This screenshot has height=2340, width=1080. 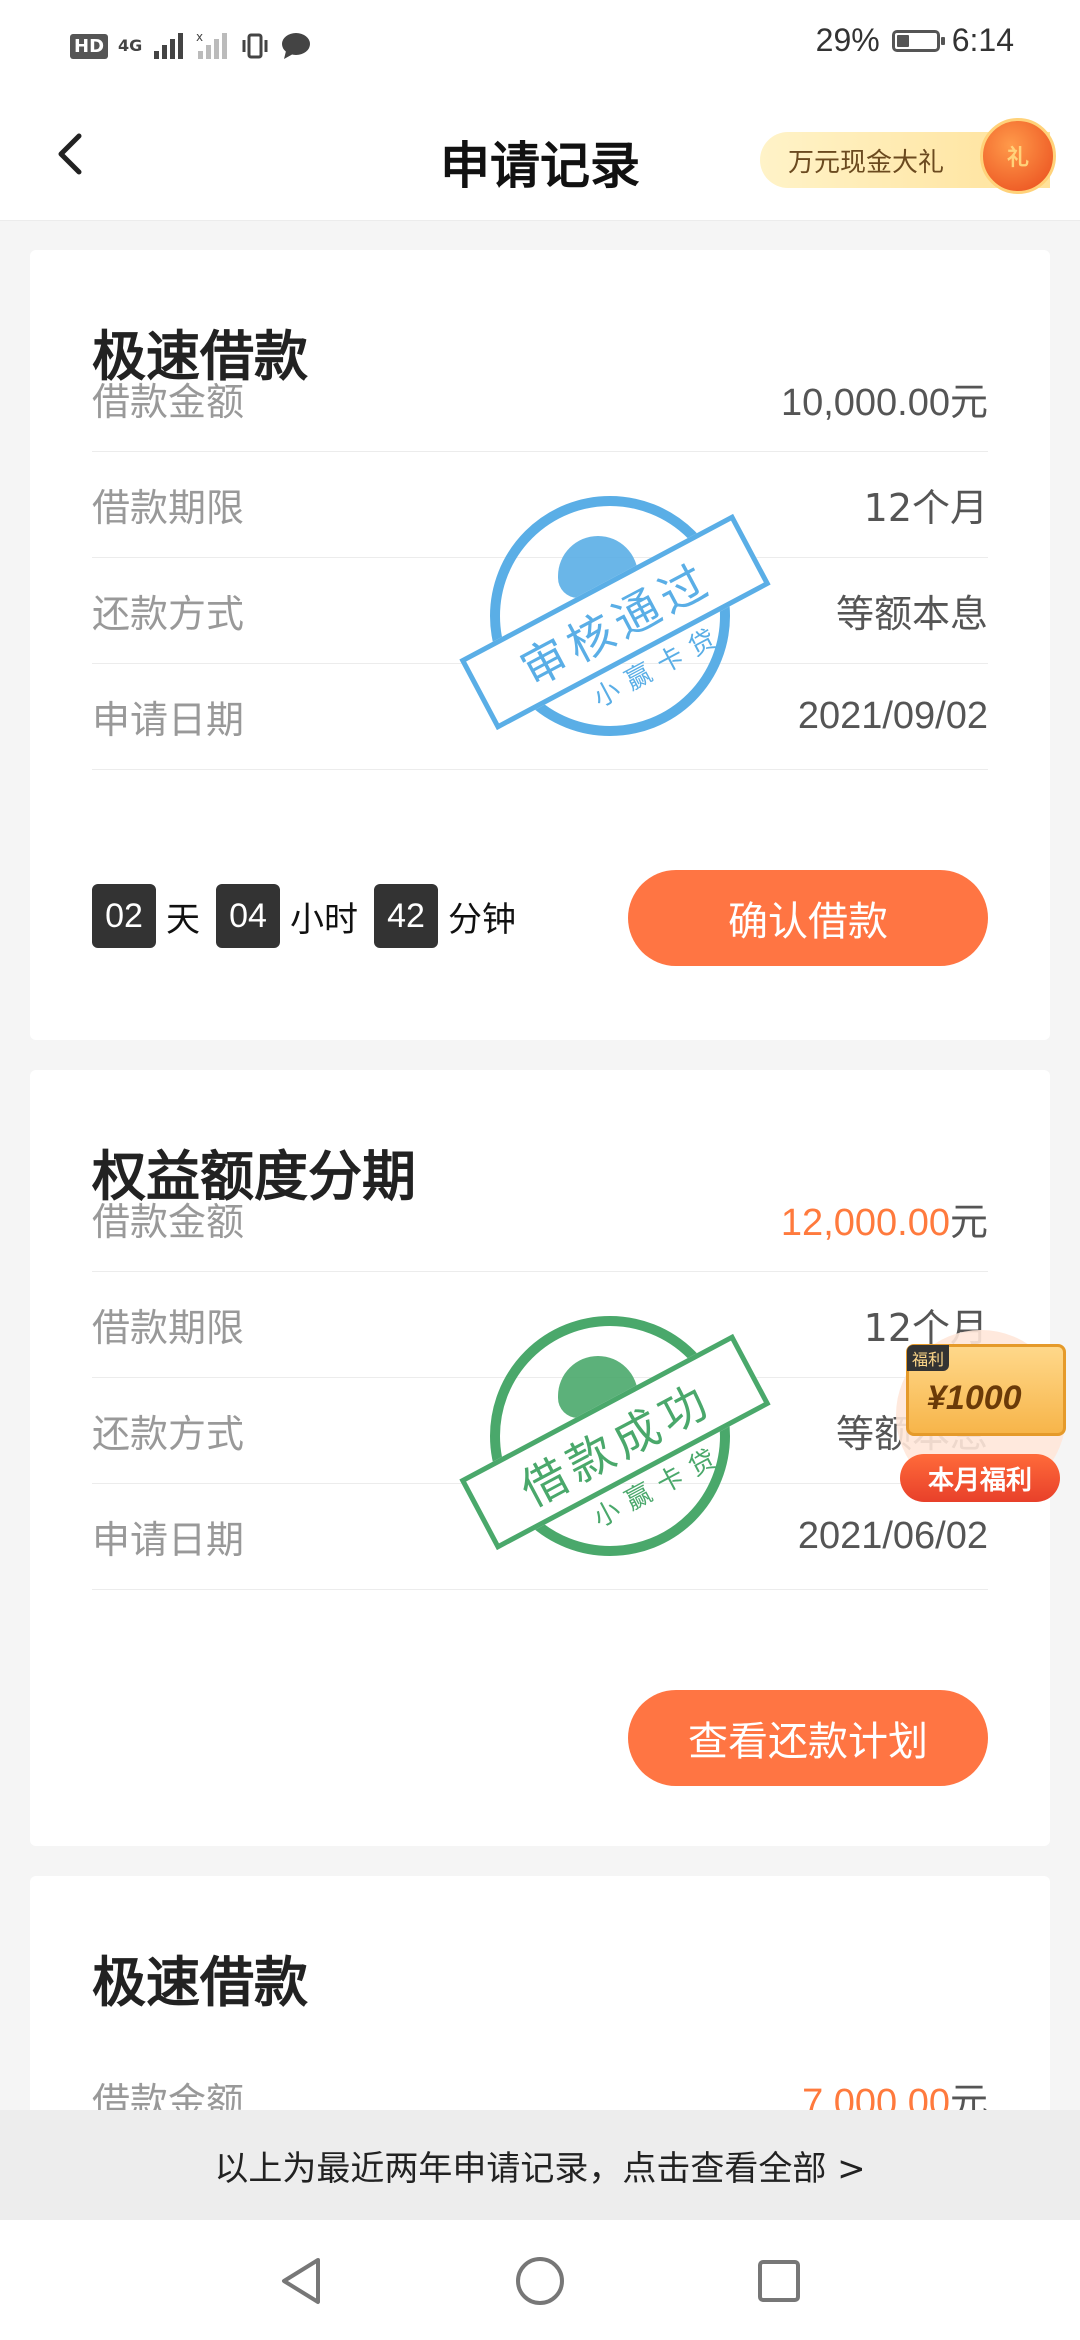 I want to click on square-recents-icon, so click(x=779, y=2281).